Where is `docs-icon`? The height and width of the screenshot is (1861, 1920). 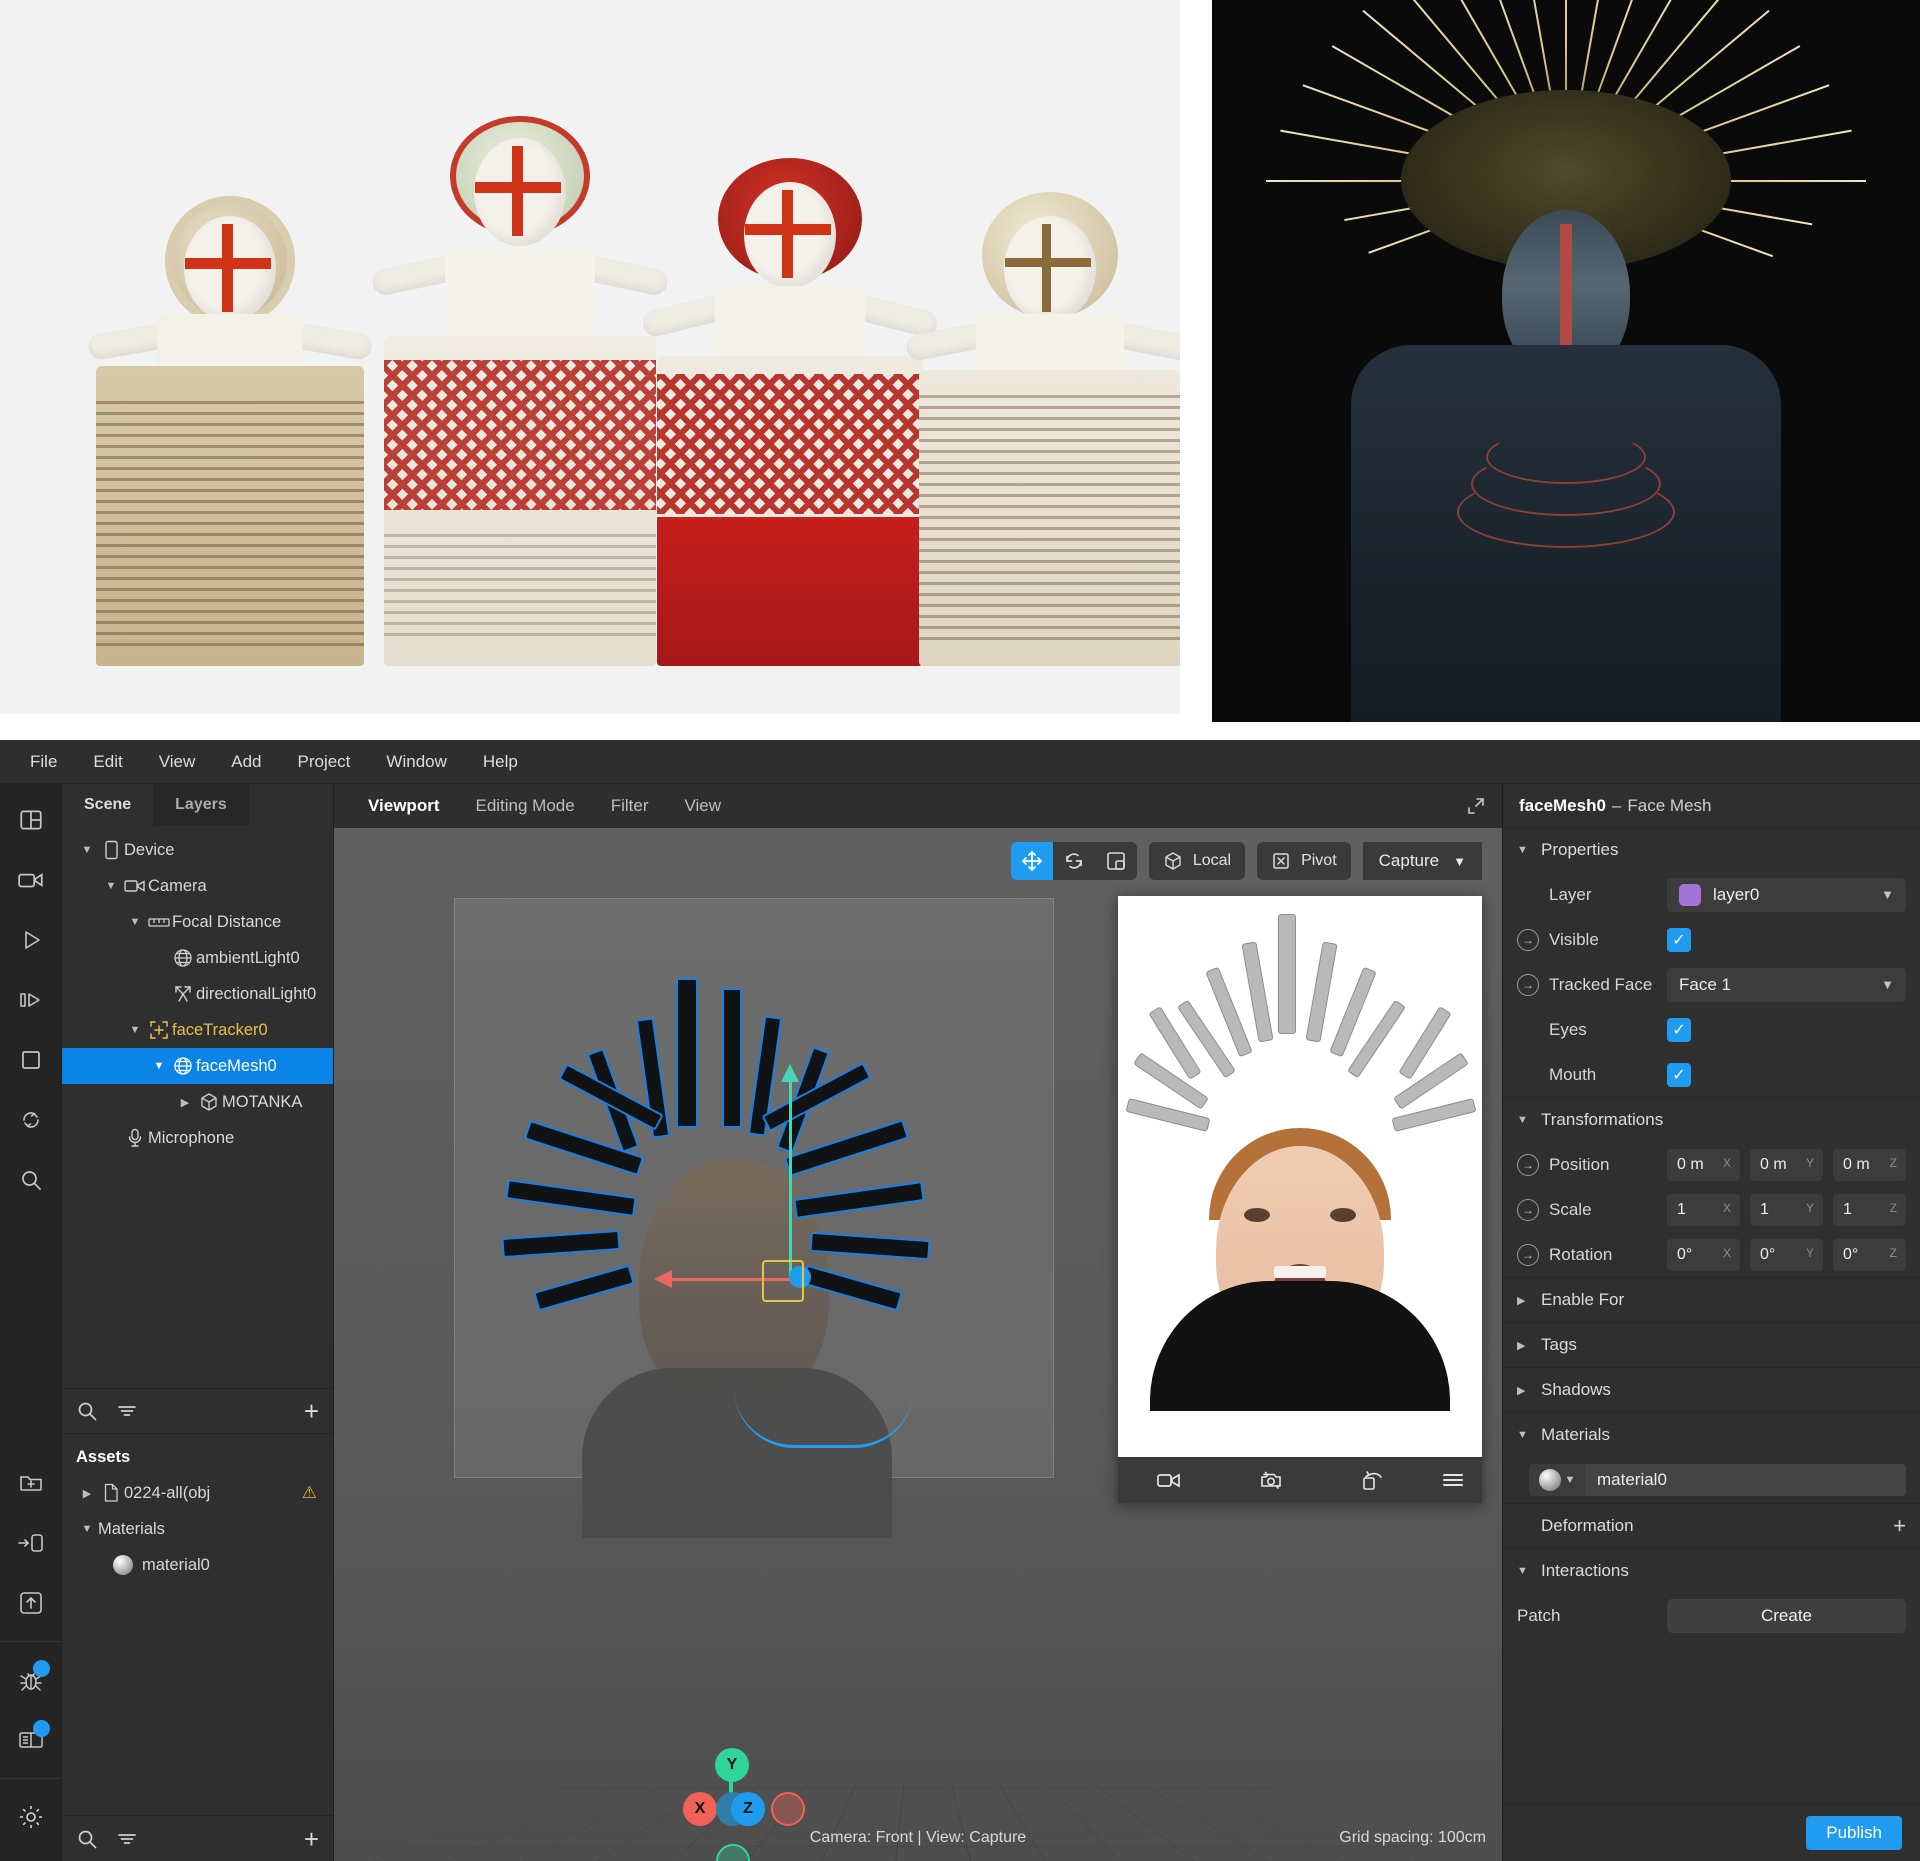
docs-icon is located at coordinates (31, 1740).